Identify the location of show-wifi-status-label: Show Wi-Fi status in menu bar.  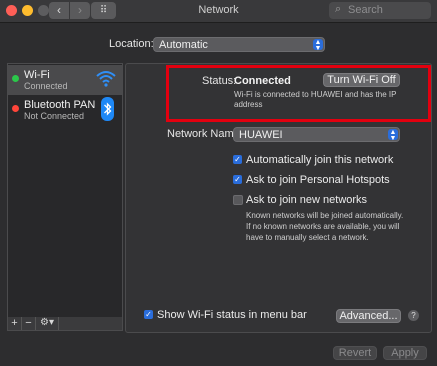
(232, 315).